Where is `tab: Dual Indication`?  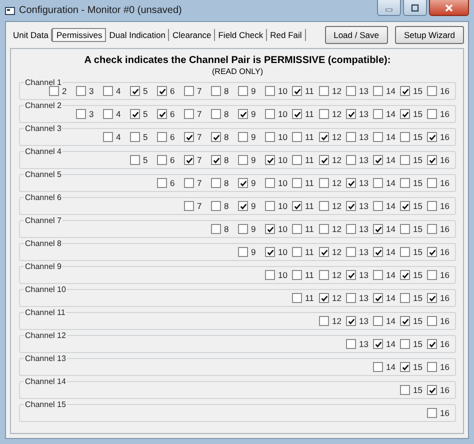
tab: Dual Indication is located at coordinates (138, 35).